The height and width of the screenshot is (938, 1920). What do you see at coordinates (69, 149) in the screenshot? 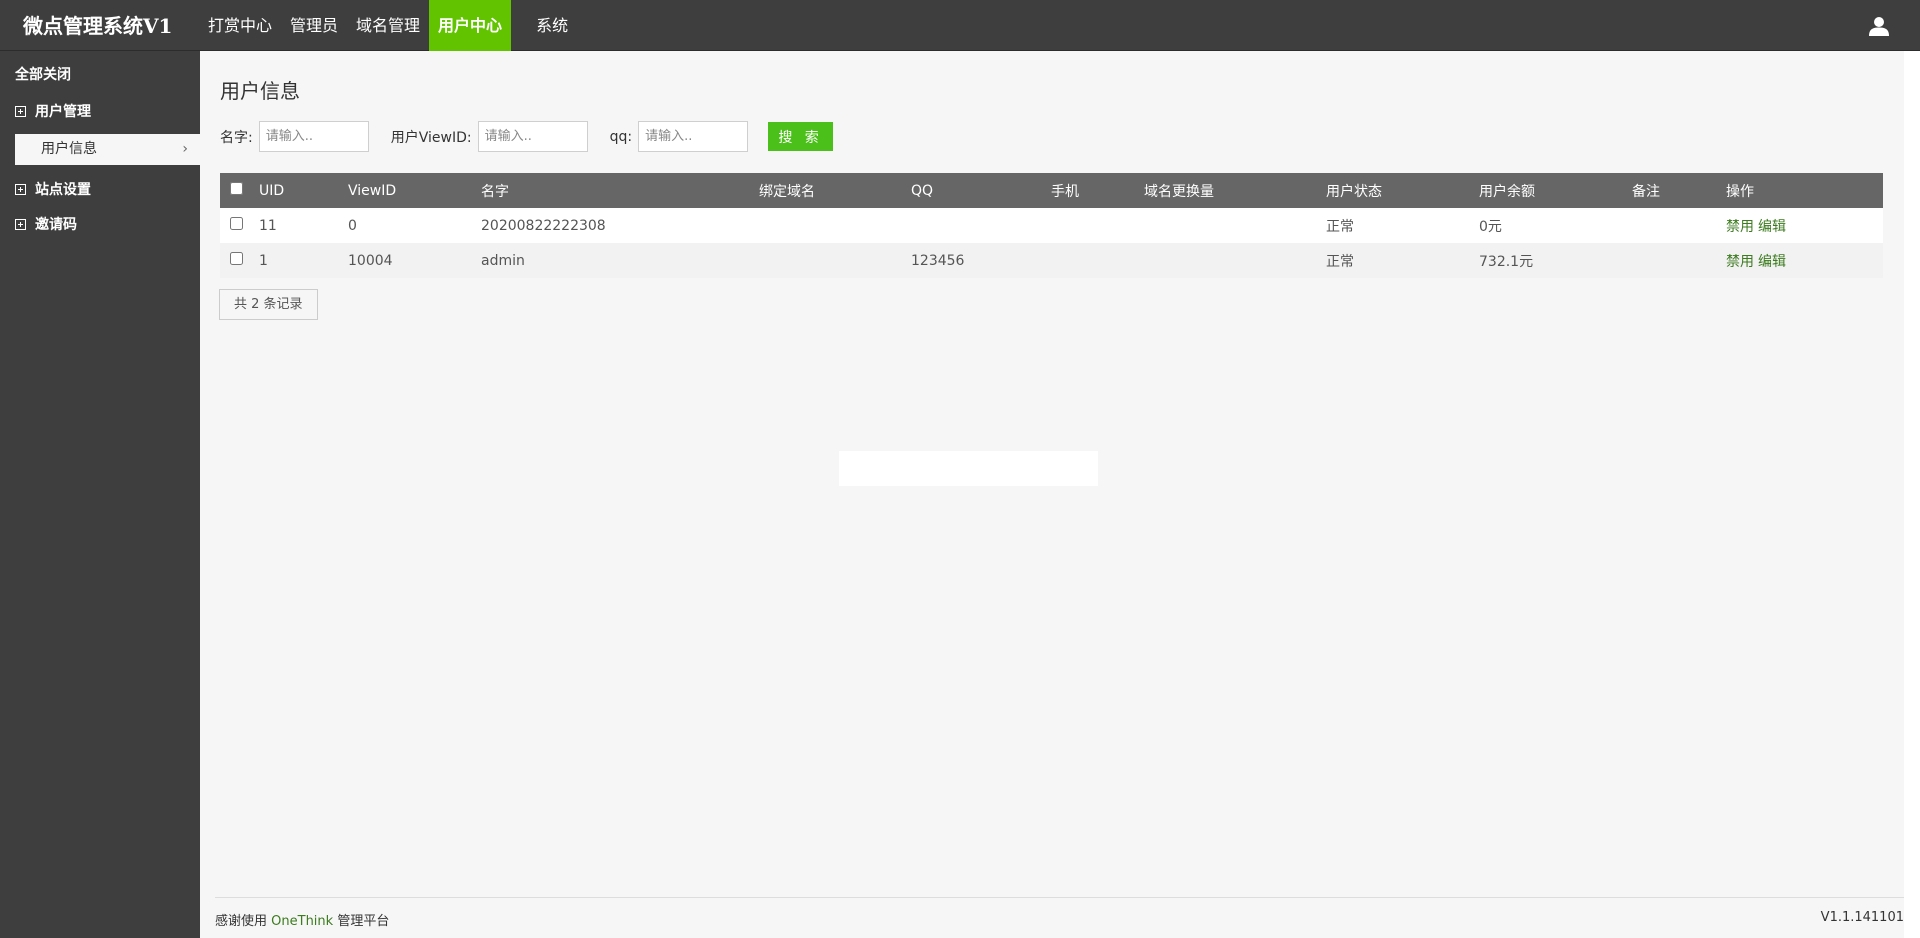
I see `sidebar-item-label: 用户信息` at bounding box center [69, 149].